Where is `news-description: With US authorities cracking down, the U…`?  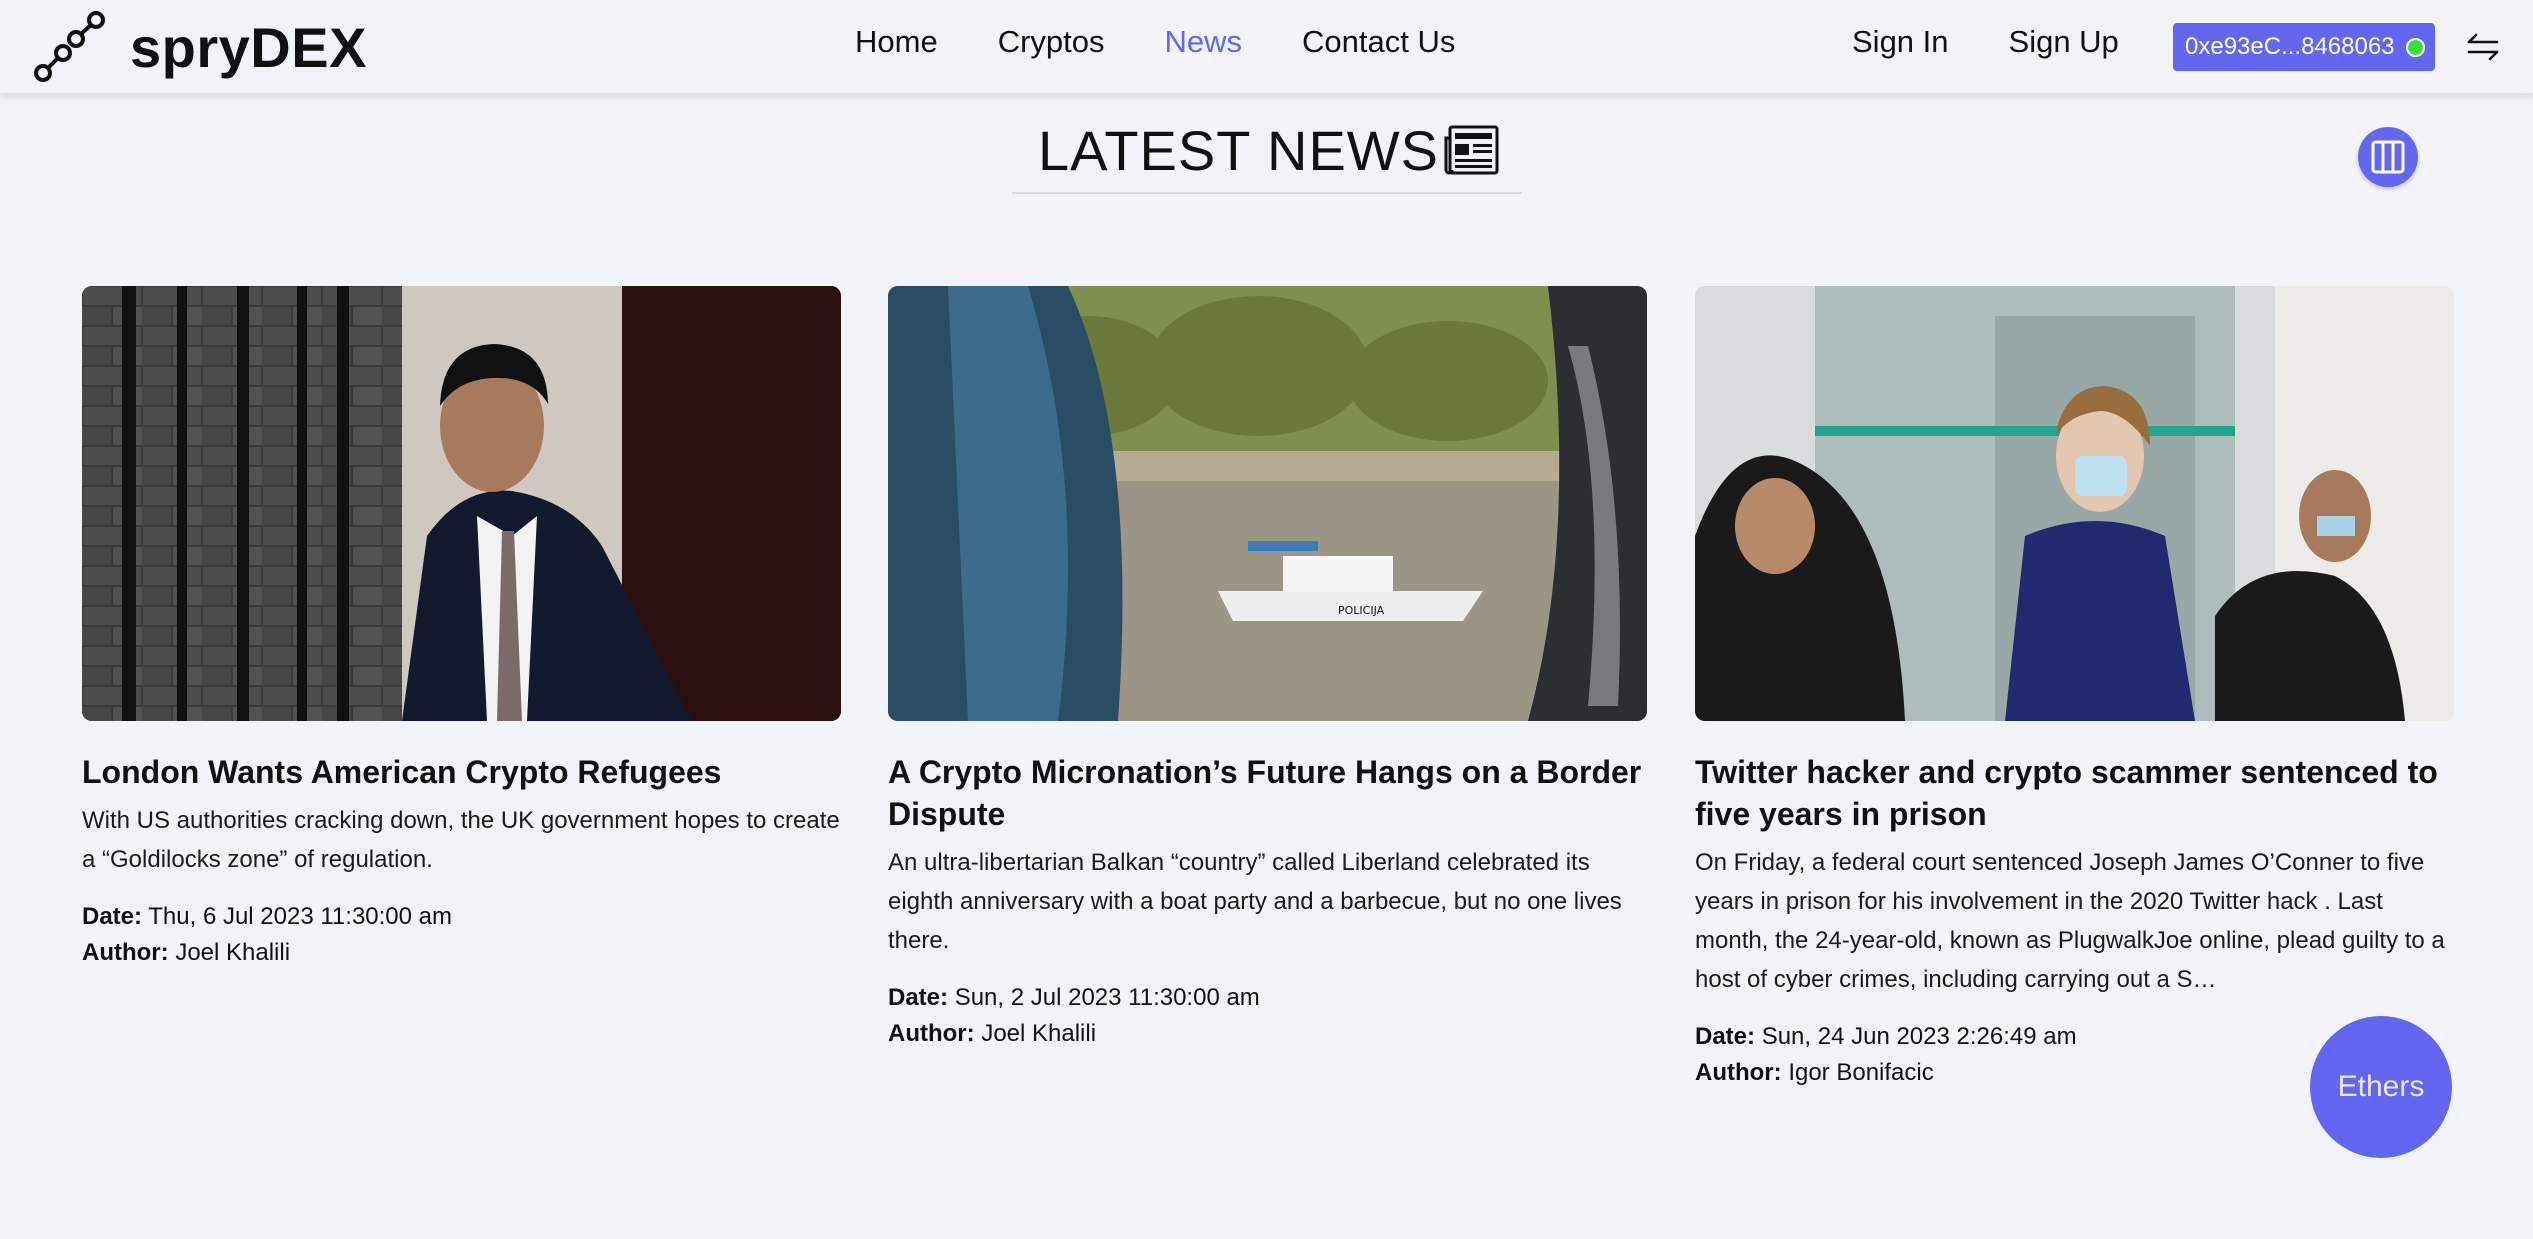 news-description: With US authorities cracking down, the U… is located at coordinates (461, 840).